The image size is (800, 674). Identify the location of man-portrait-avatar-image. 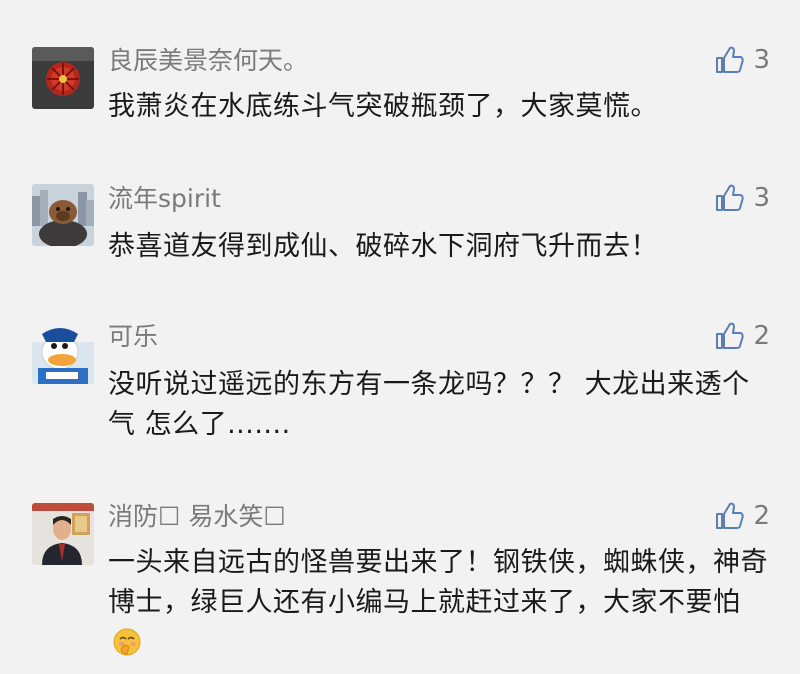
(63, 534).